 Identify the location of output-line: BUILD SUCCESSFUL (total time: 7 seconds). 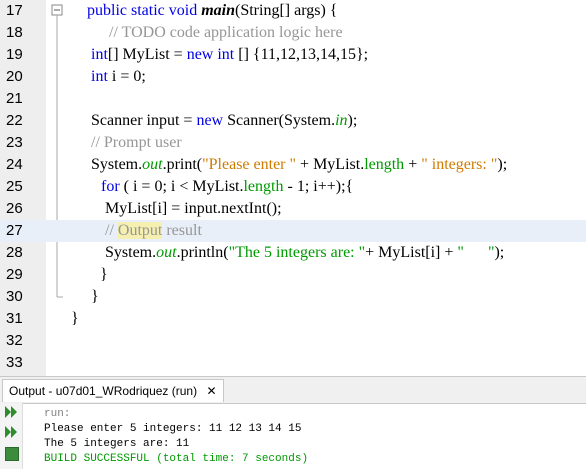
(176, 459).